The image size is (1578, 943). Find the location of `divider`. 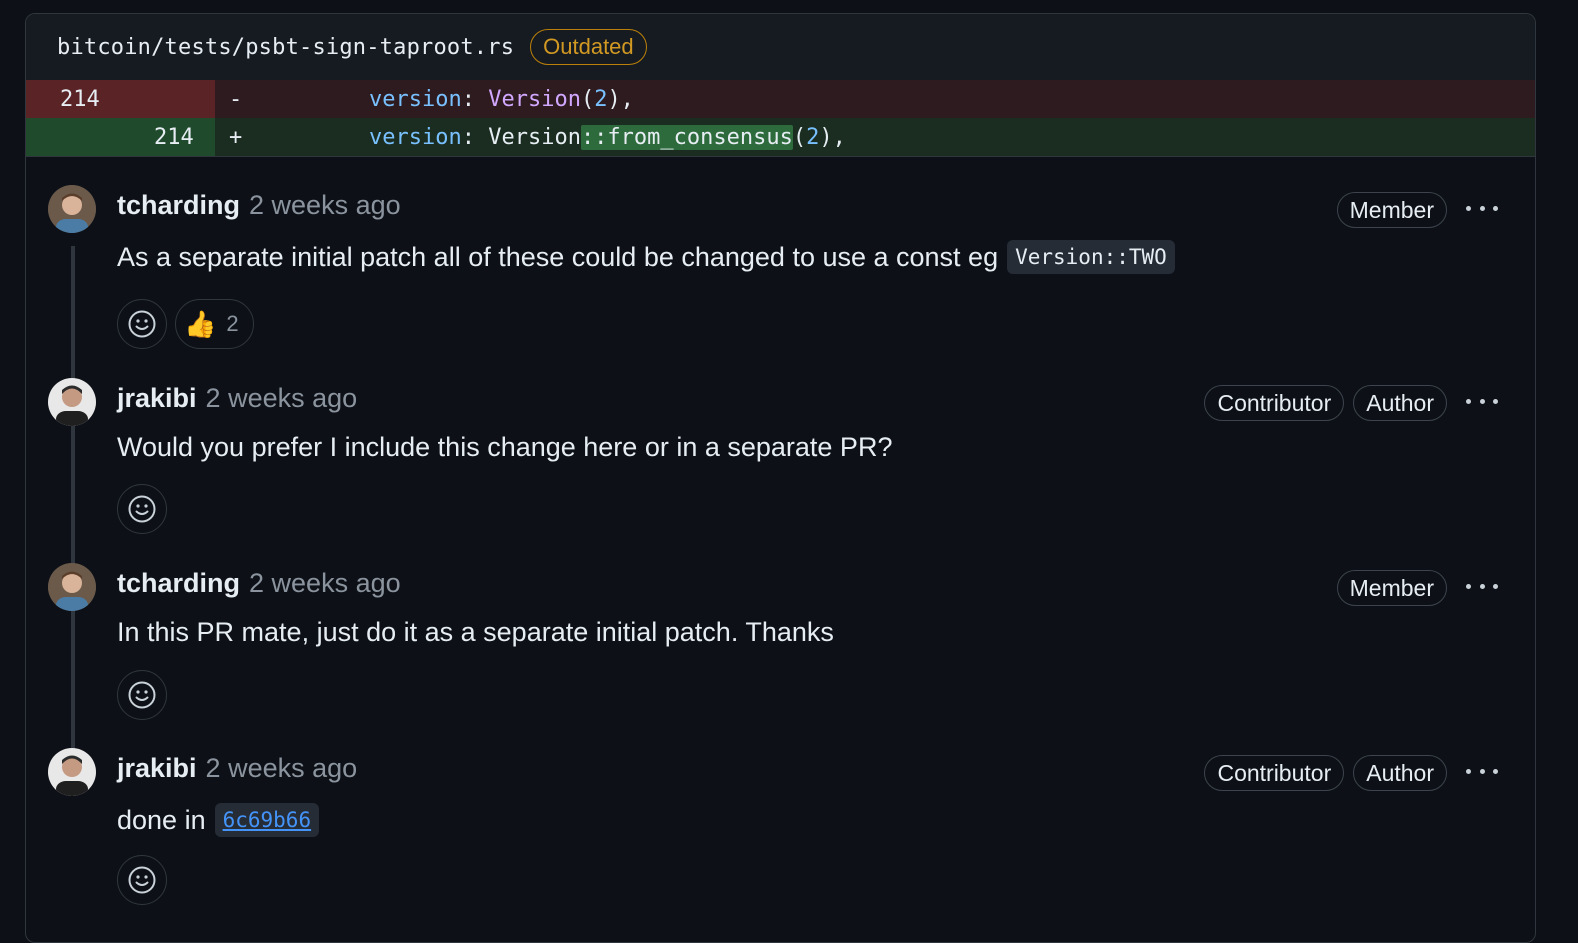

divider is located at coordinates (780, 156).